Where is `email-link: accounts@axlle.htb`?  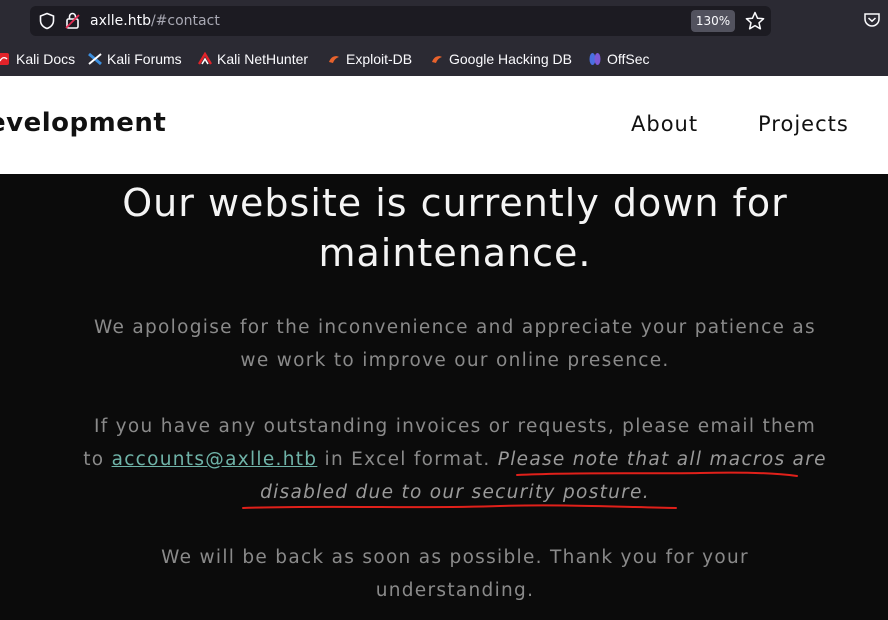 email-link: accounts@axlle.htb is located at coordinates (215, 459).